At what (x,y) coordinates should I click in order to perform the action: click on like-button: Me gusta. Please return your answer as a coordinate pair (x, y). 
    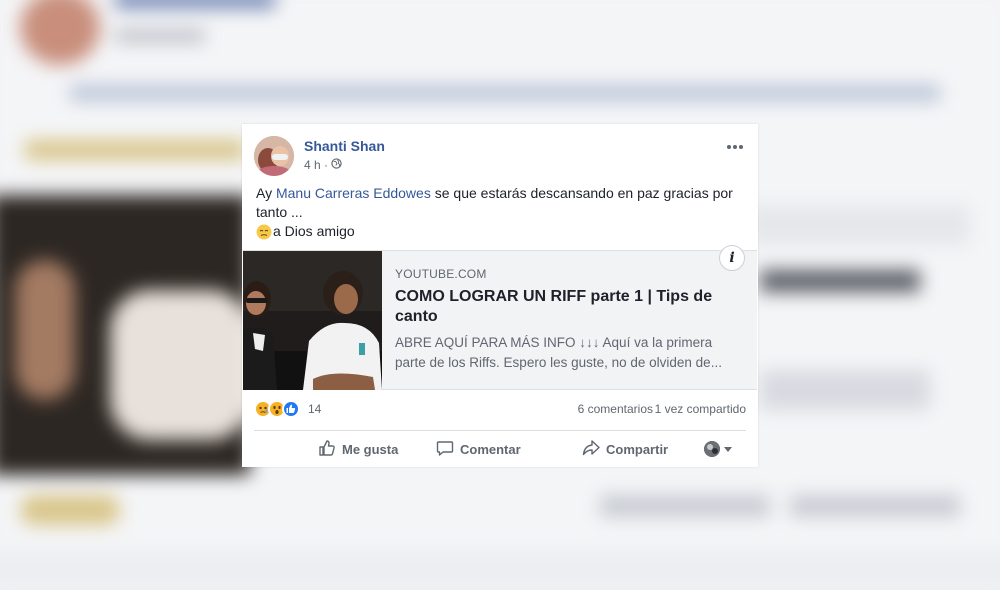
    Looking at the image, I should click on (358, 449).